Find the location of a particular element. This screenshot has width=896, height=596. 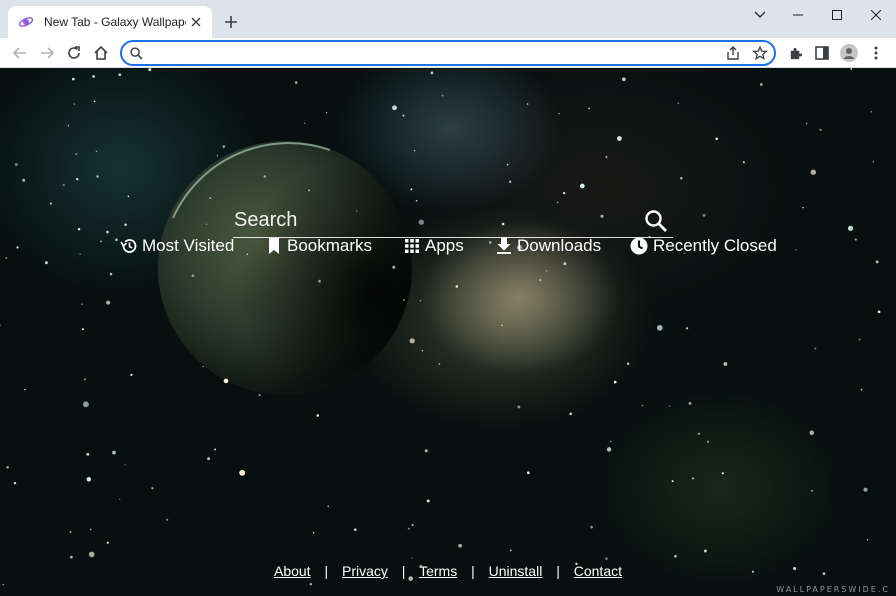

wallpaper-watermark: WALLPAPERSWIDE.C is located at coordinates (833, 589).